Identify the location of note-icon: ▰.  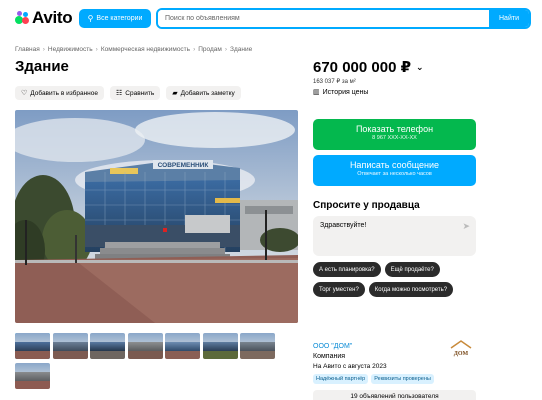
(175, 93).